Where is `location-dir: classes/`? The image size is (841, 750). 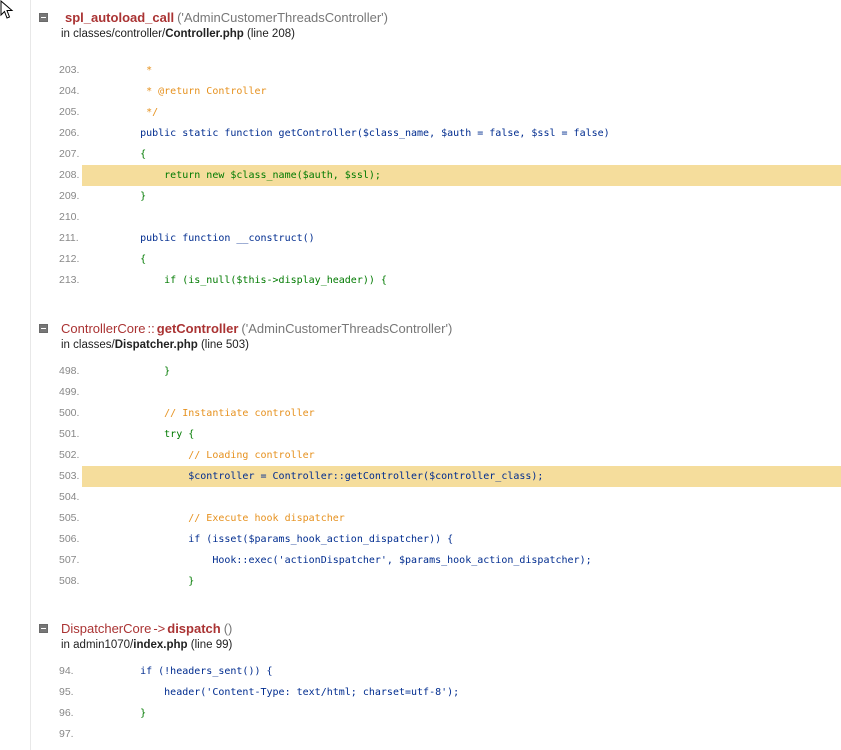
location-dir: classes/ is located at coordinates (94, 345).